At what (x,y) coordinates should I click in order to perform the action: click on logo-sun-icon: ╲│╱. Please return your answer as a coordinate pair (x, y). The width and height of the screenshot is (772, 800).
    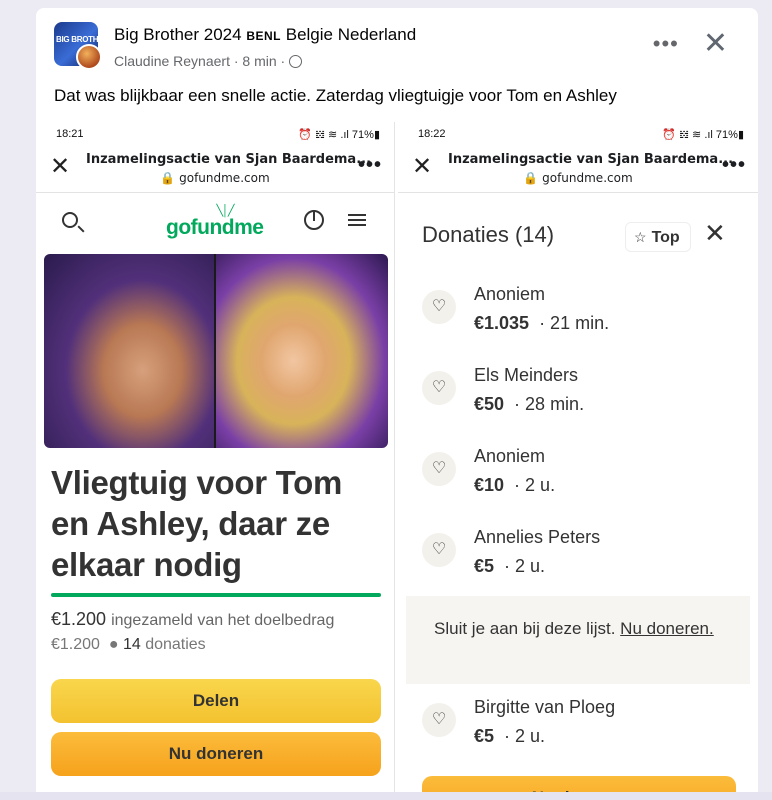
    Looking at the image, I should click on (225, 211).